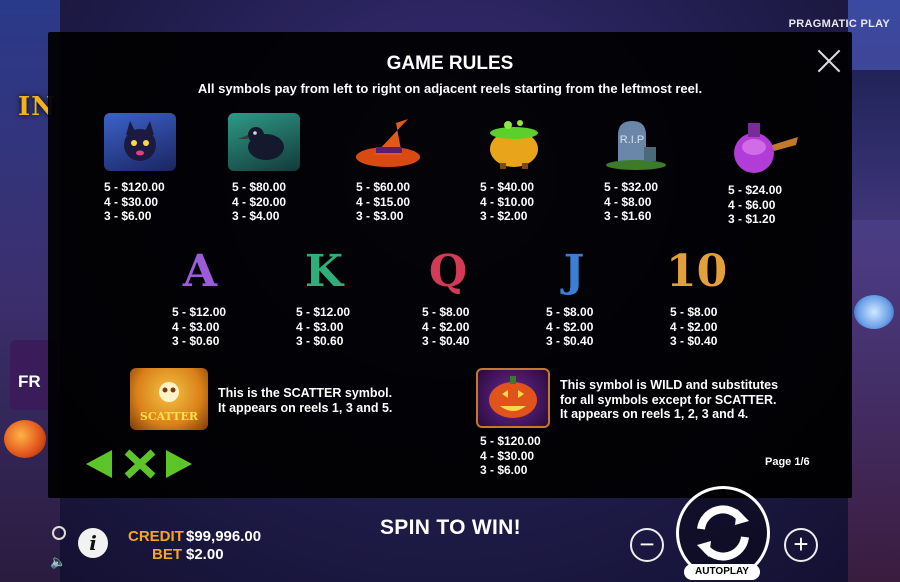  Describe the element at coordinates (801, 545) in the screenshot. I see `increase-bet-button: +` at that location.